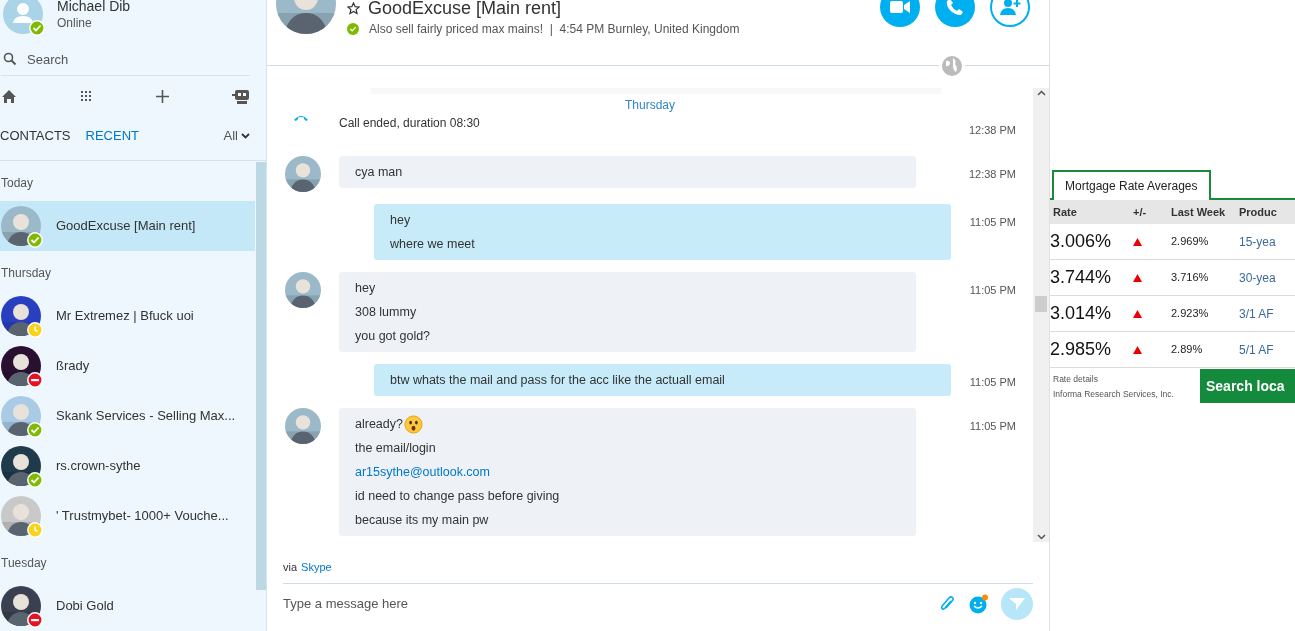 Image resolution: width=1295 pixels, height=631 pixels. What do you see at coordinates (1265, 277) in the screenshot?
I see `product-link: 30-yea` at bounding box center [1265, 277].